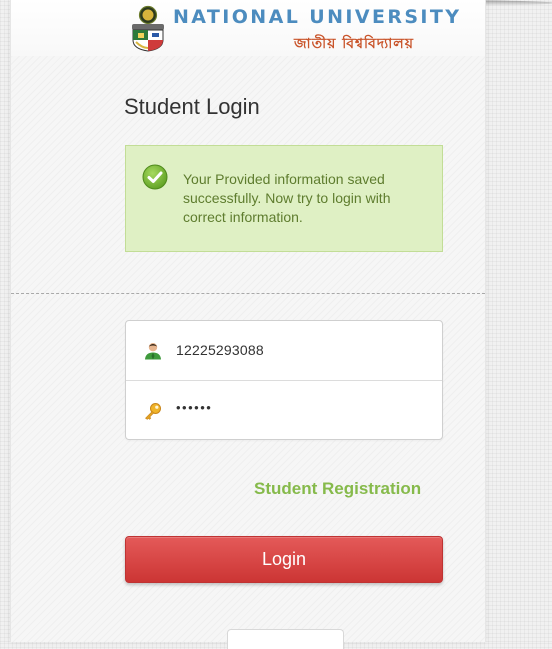  I want to click on username-field: 12225293088, so click(284, 351).